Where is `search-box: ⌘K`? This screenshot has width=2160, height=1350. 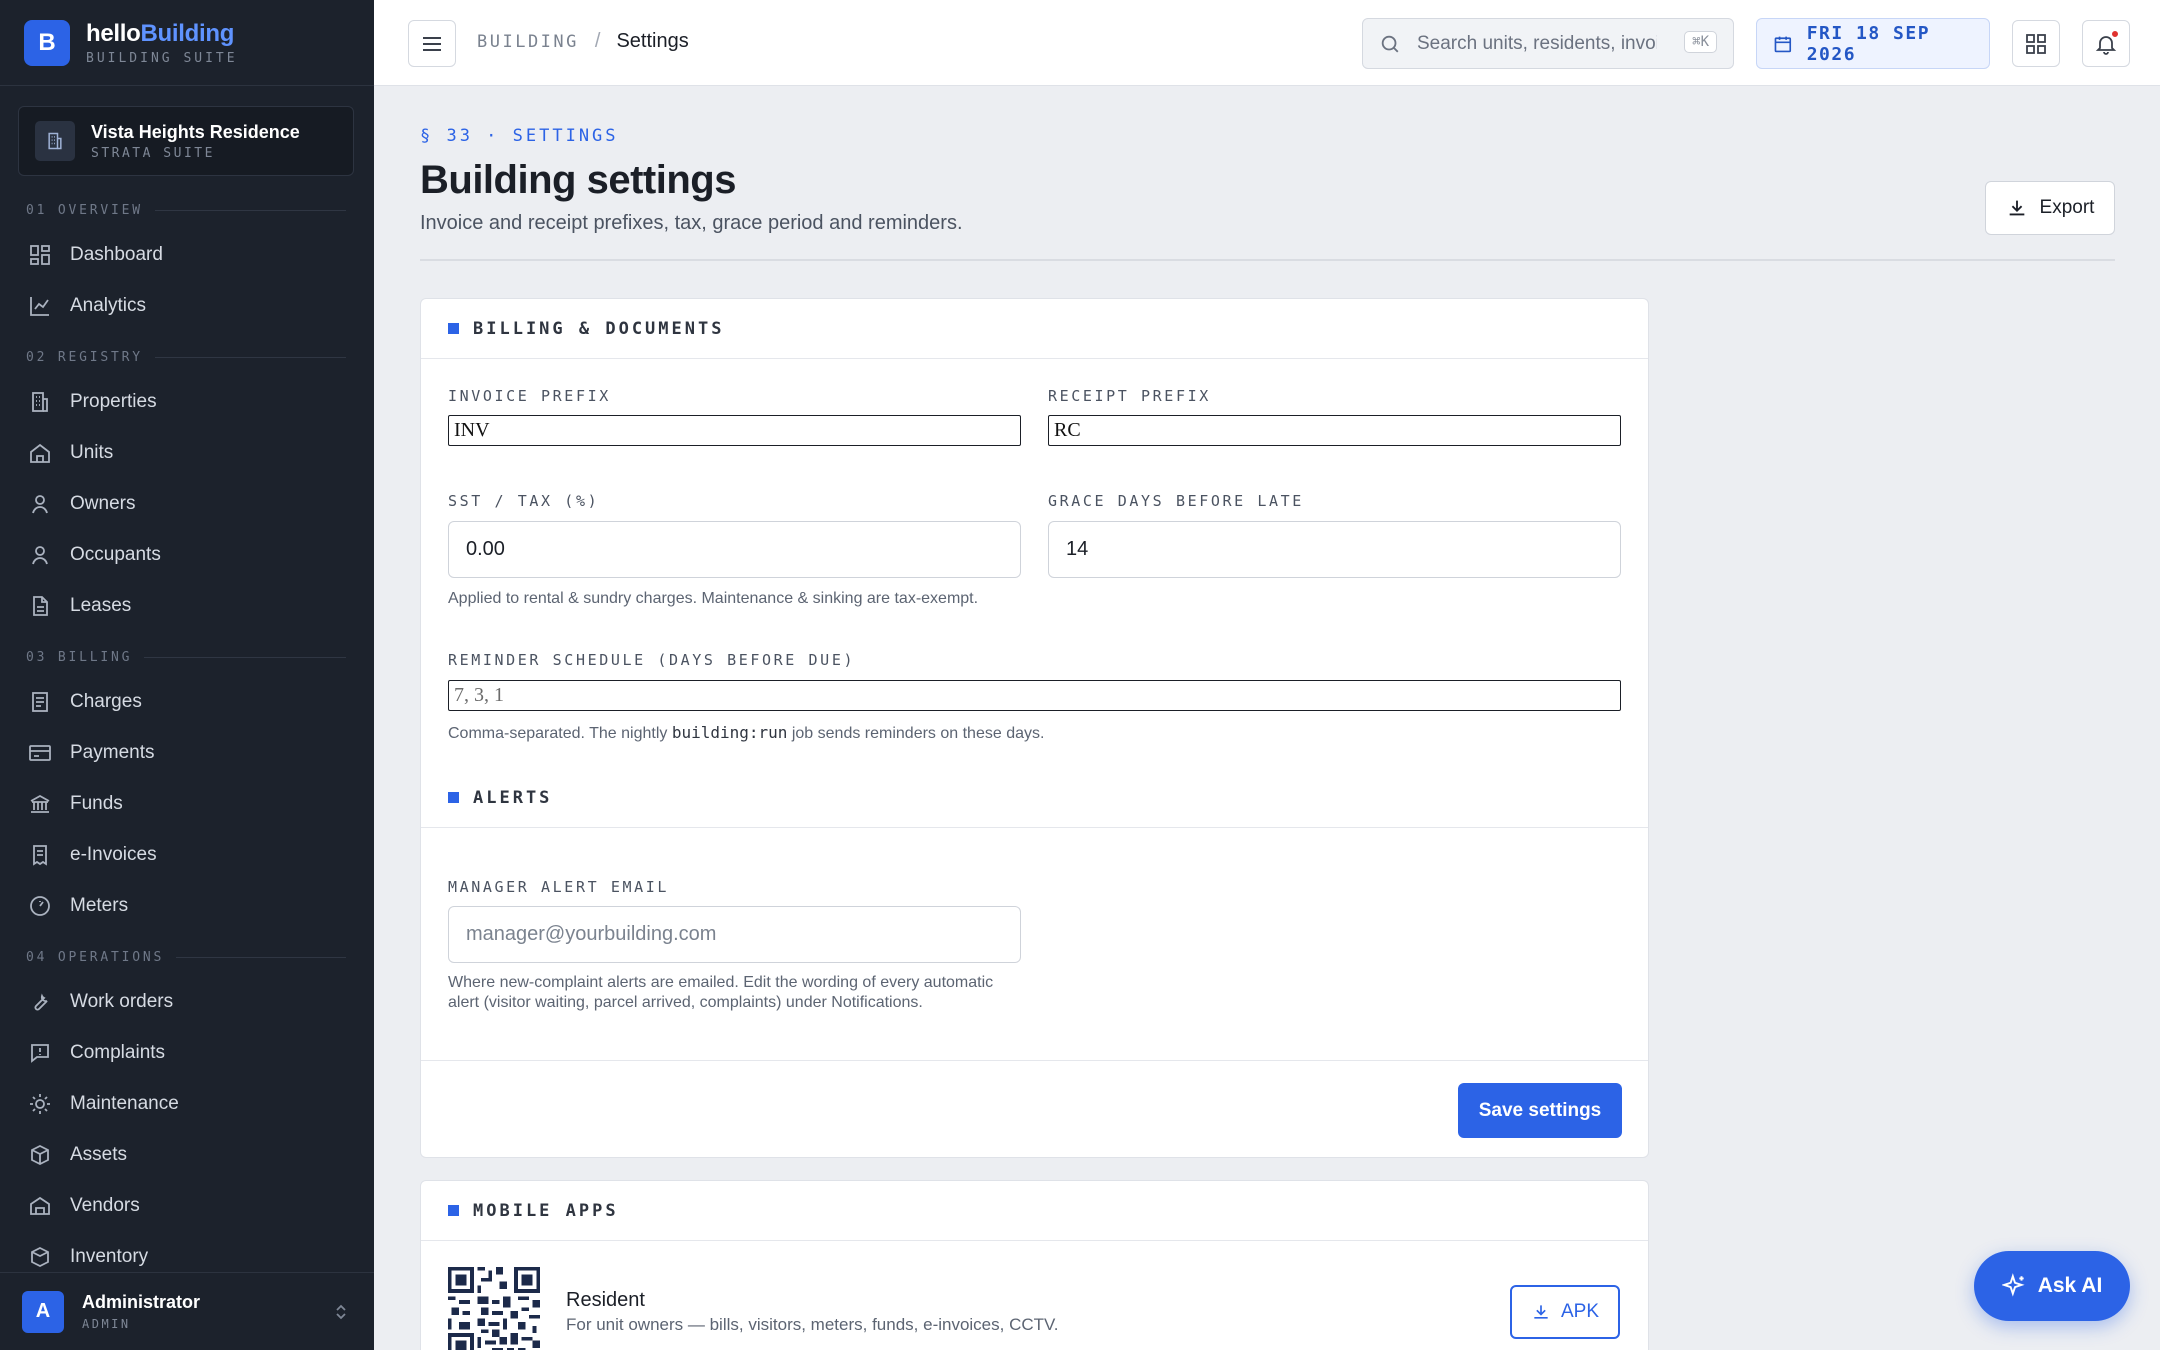 search-box: ⌘K is located at coordinates (1548, 43).